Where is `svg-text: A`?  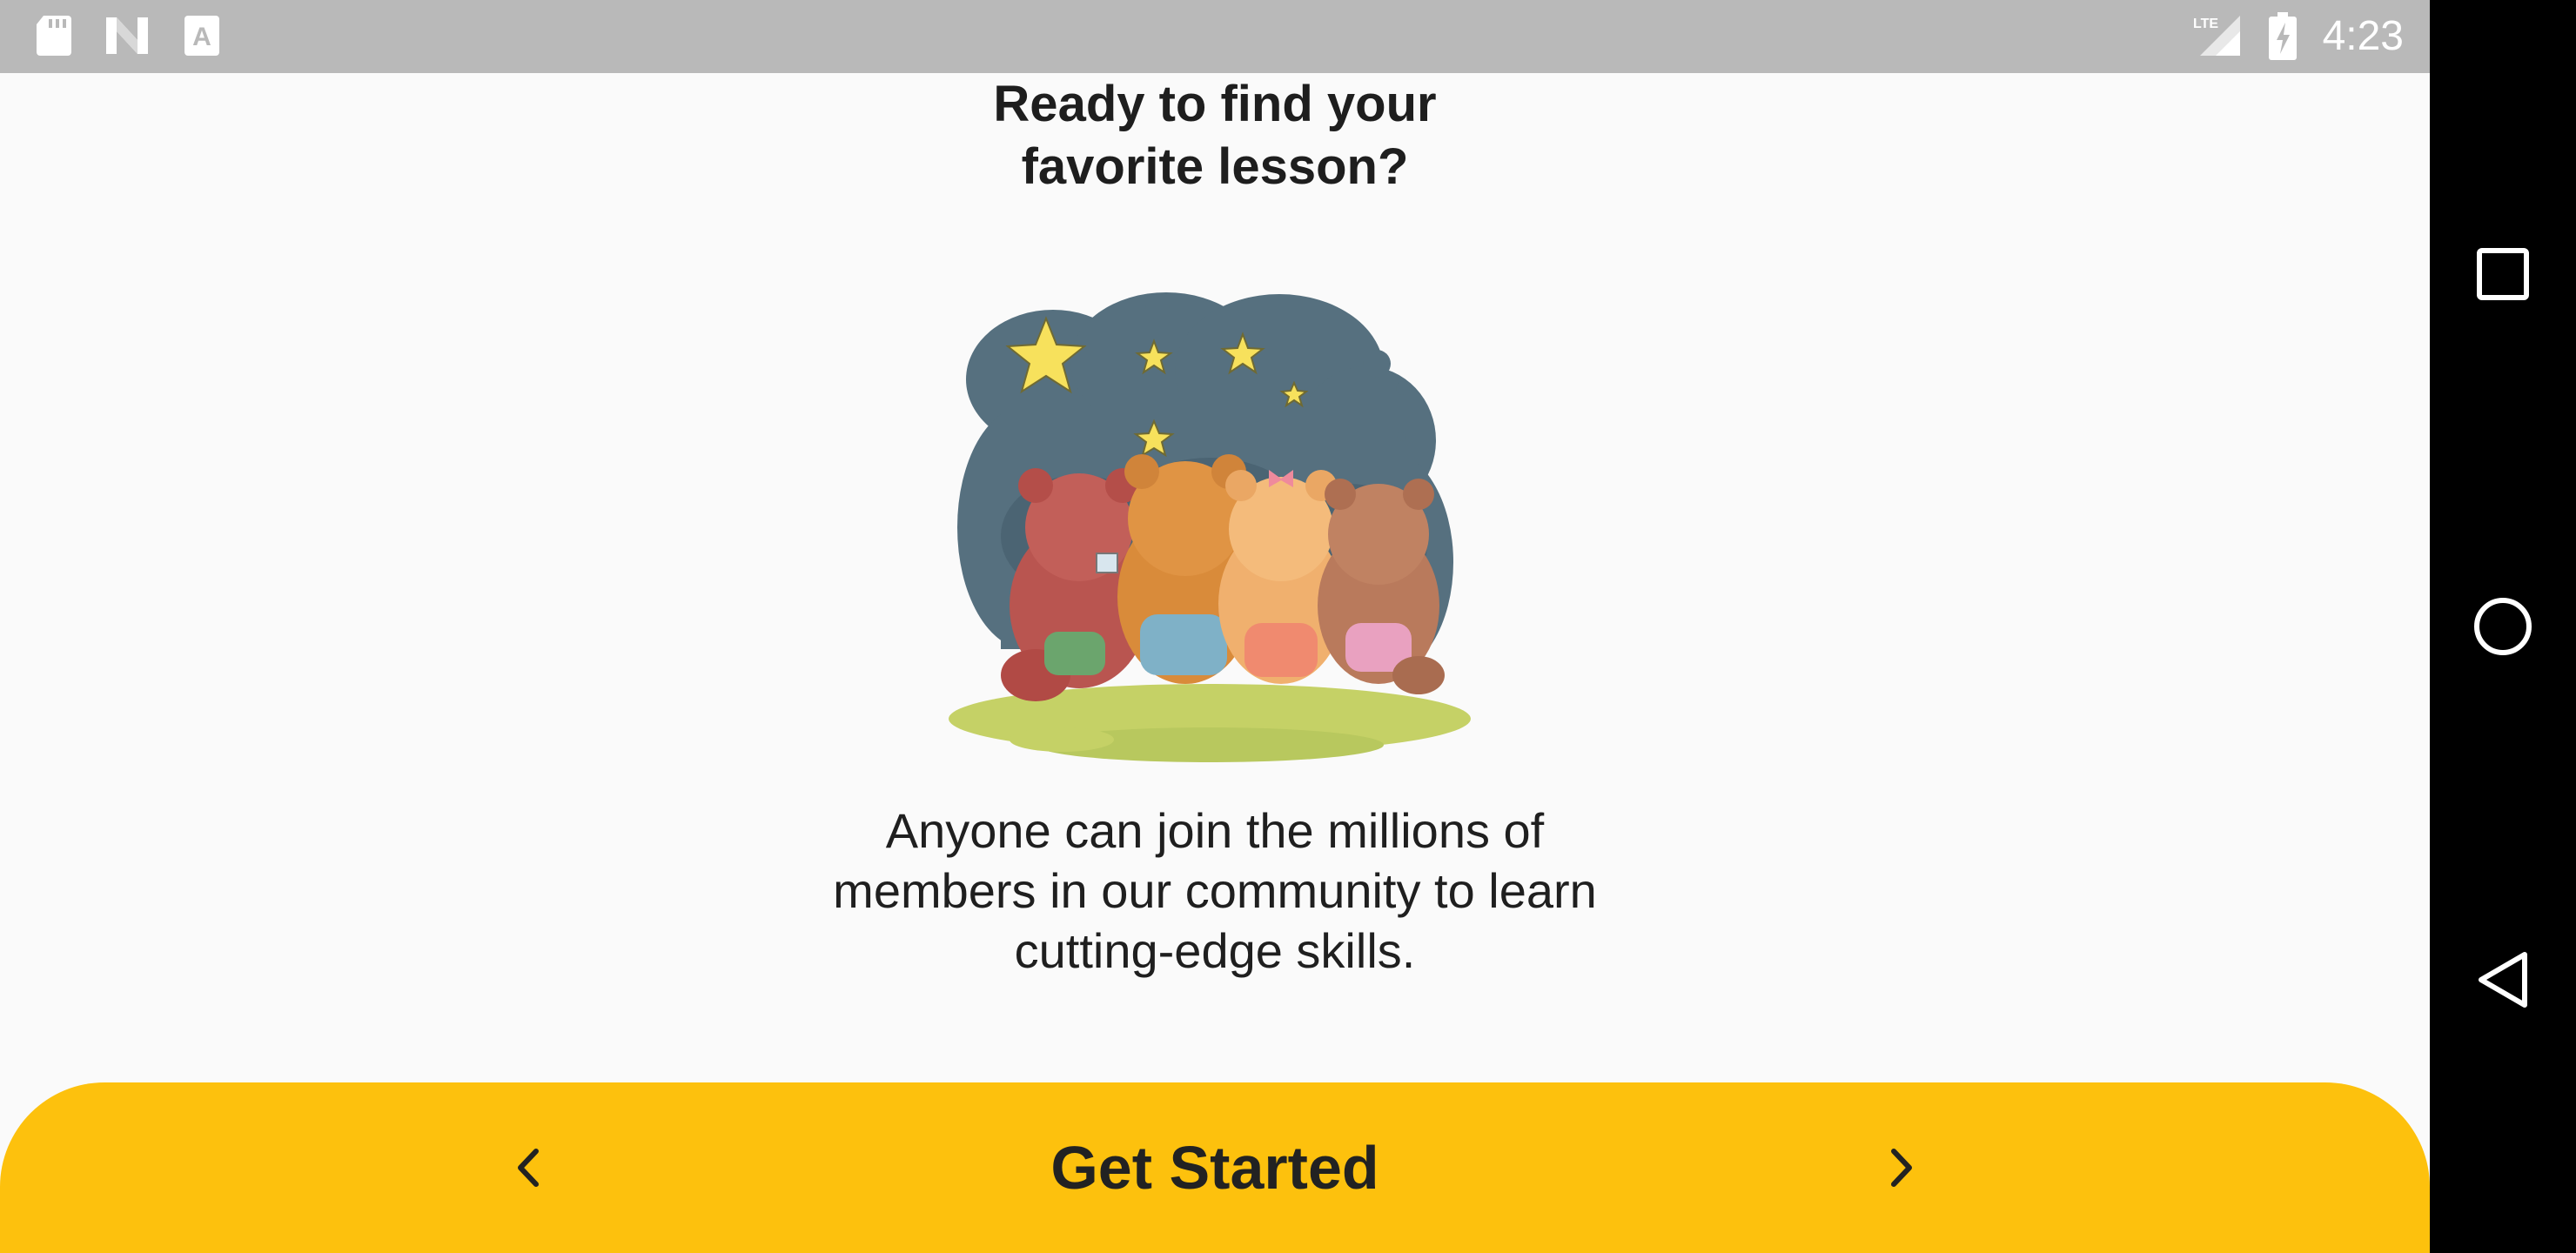 svg-text: A is located at coordinates (201, 37).